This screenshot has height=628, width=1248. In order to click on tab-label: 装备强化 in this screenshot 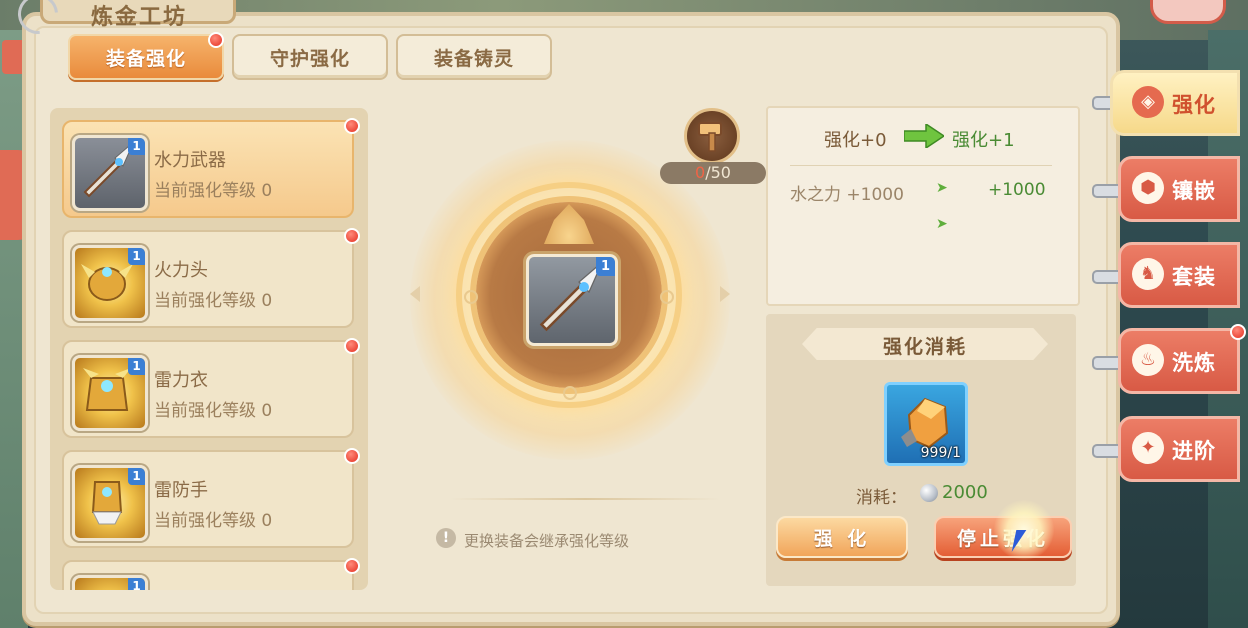, I will do `click(145, 58)`.